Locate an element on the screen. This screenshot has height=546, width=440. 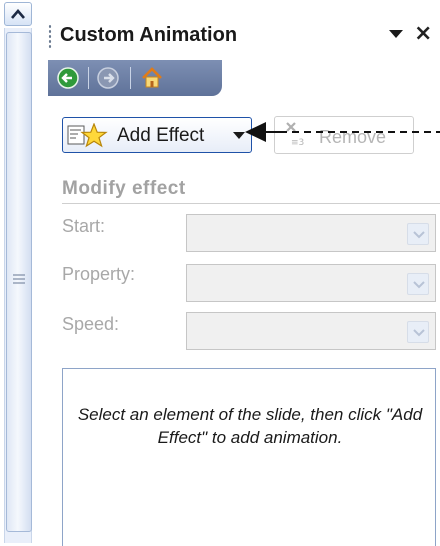
chevron-up-icon is located at coordinates (18, 14).